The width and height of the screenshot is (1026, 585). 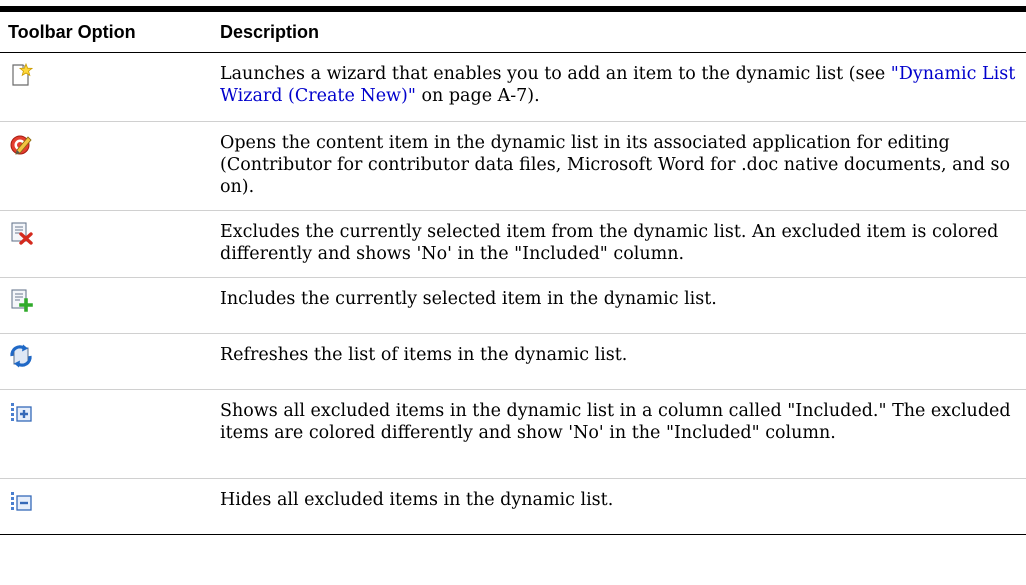 I want to click on header-description: Description, so click(x=618, y=29).